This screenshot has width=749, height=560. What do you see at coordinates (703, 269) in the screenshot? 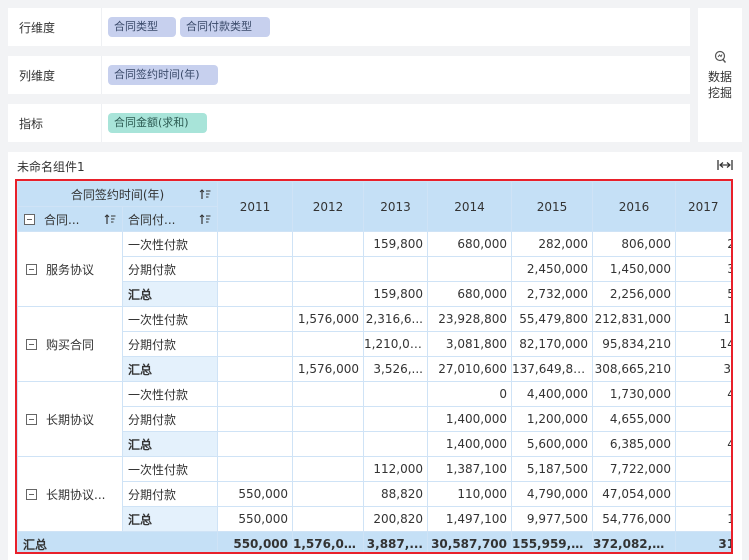
I see `value-cell: 3,610,0` at bounding box center [703, 269].